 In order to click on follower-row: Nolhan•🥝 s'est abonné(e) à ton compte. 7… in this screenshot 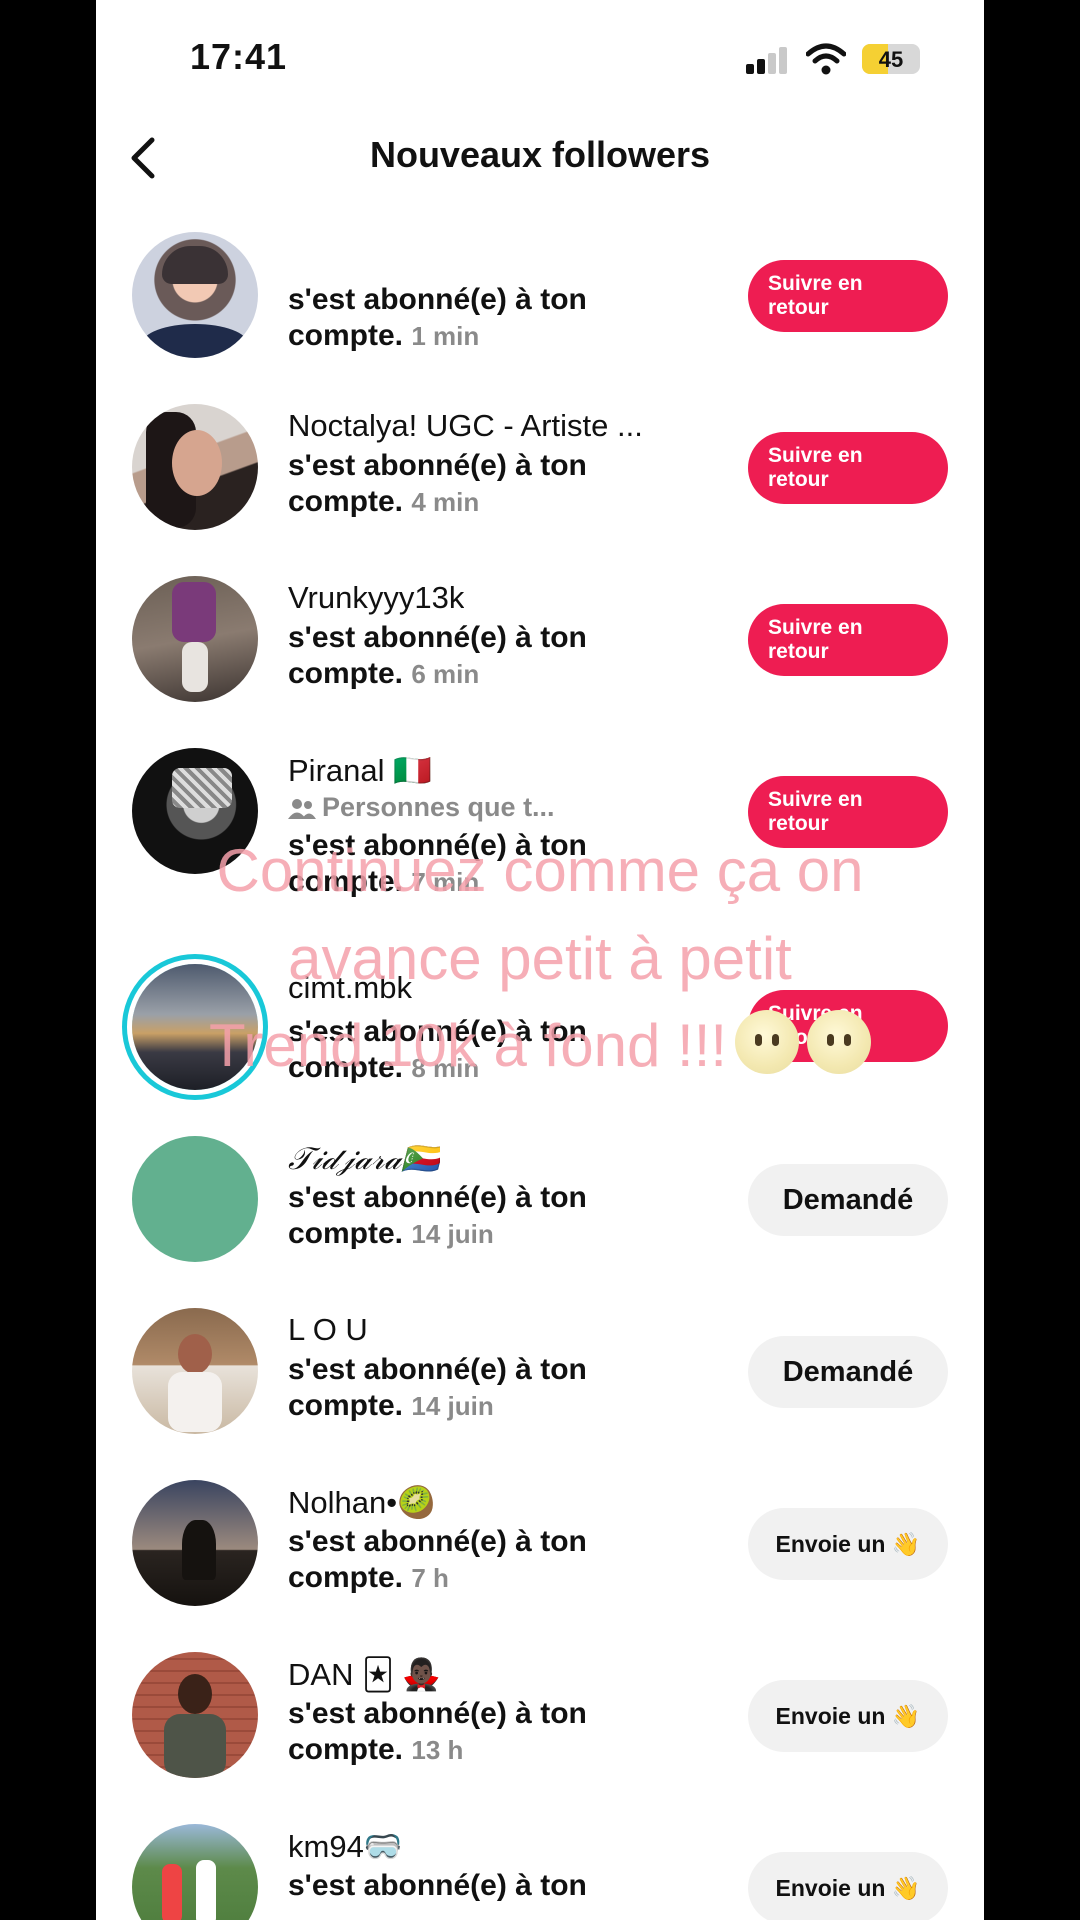, I will do `click(540, 1542)`.